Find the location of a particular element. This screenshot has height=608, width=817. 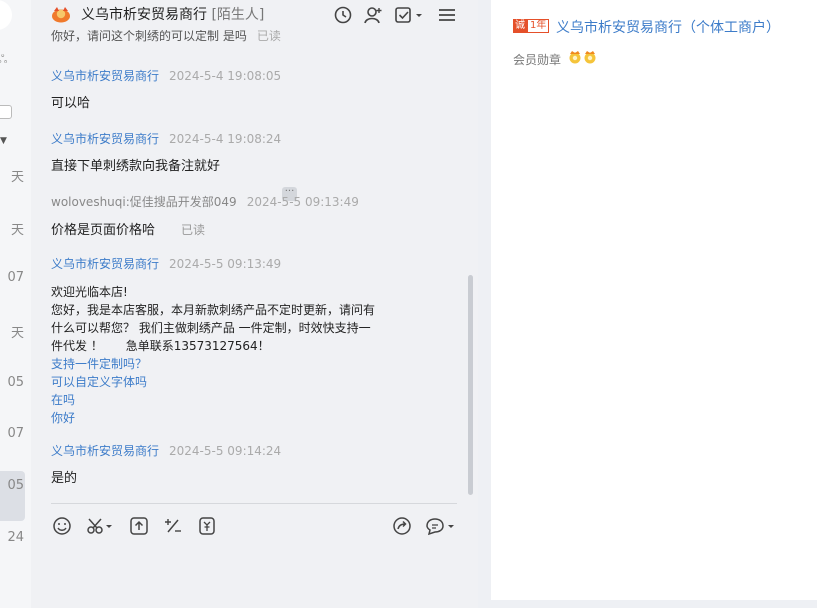

user-icon is located at coordinates (373, 15).